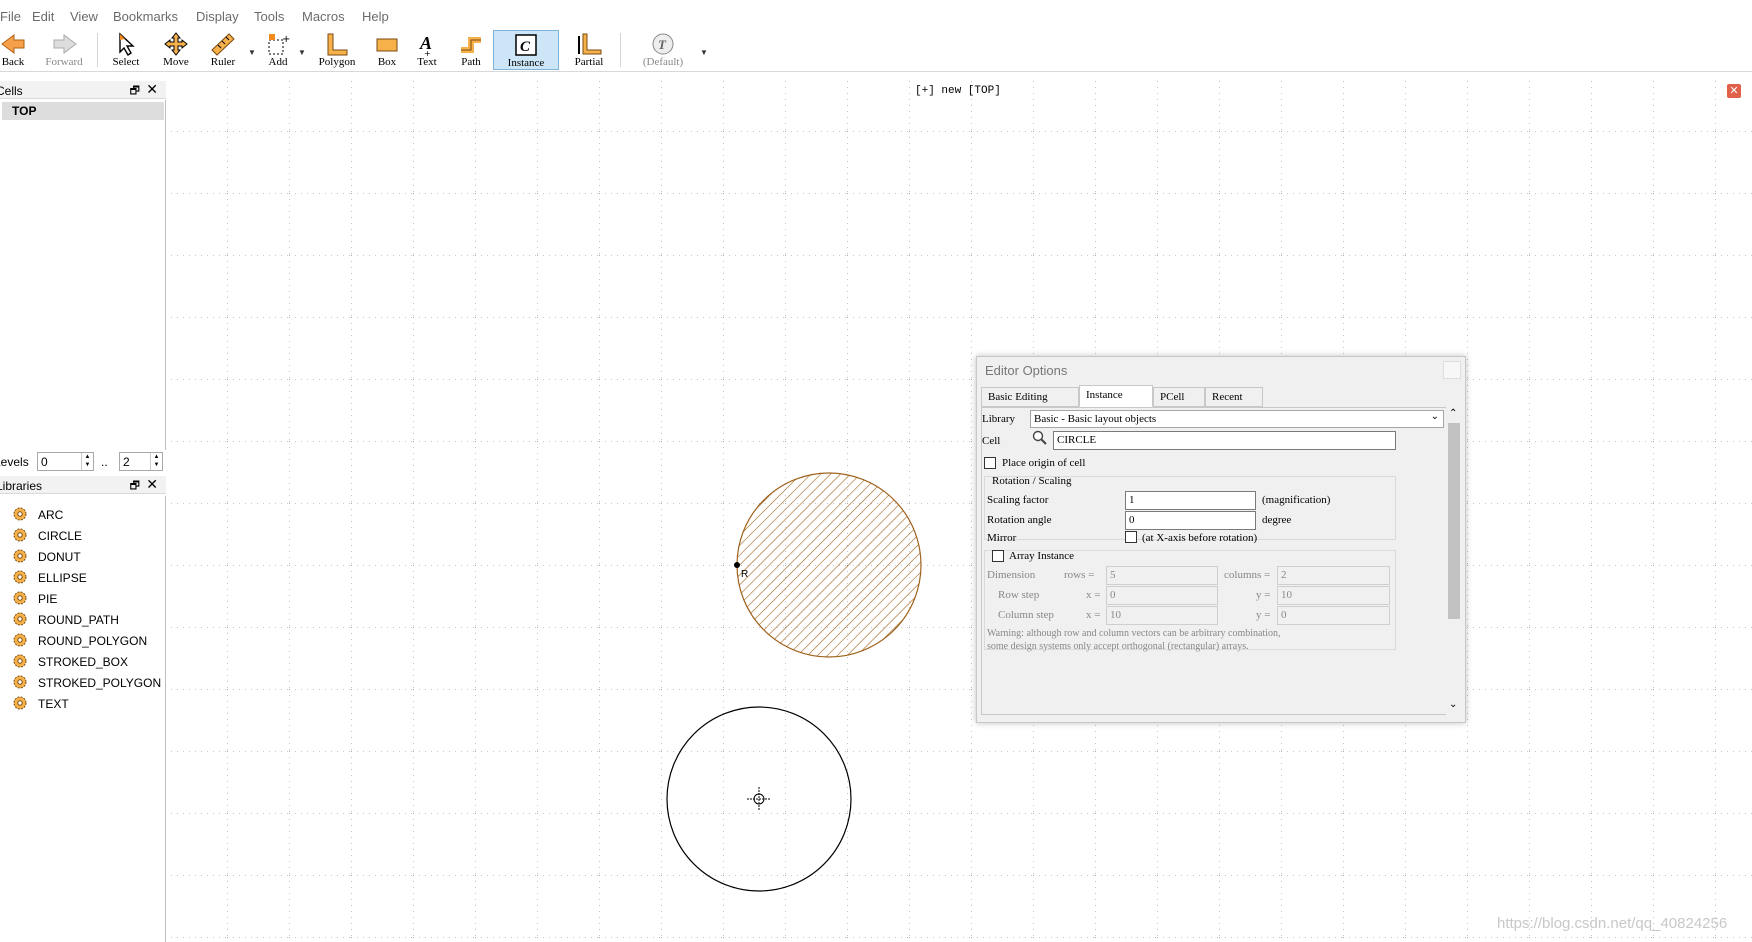  Describe the element at coordinates (1333, 615) in the screenshot. I see `column-step-y-input: 0` at that location.